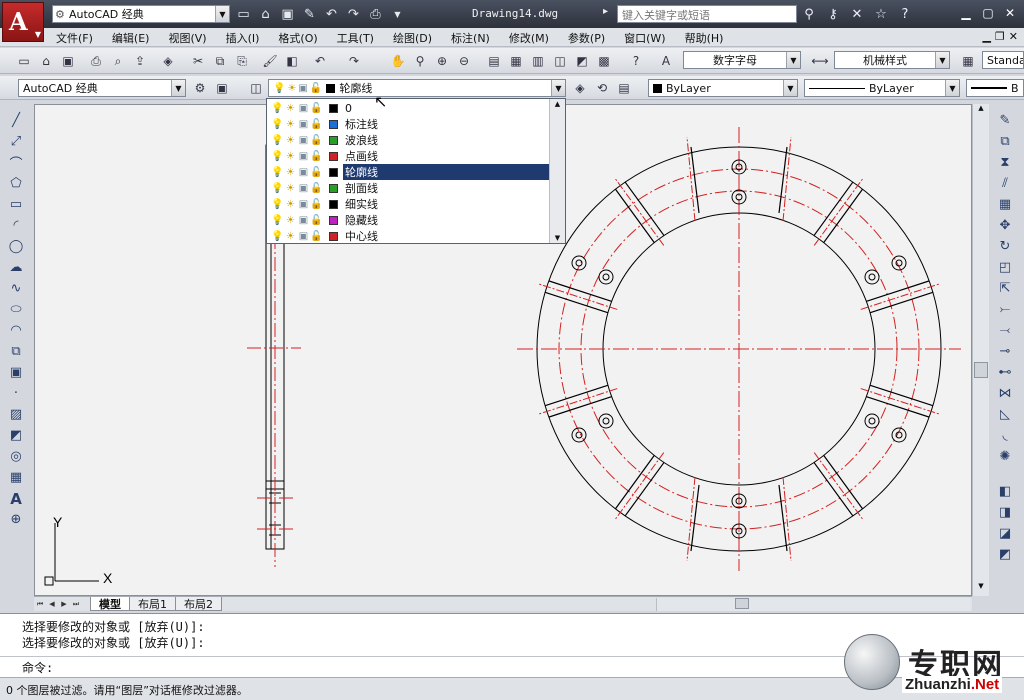 The image size is (1024, 700). What do you see at coordinates (1005, 456) in the screenshot?
I see `explode-icon: ✺` at bounding box center [1005, 456].